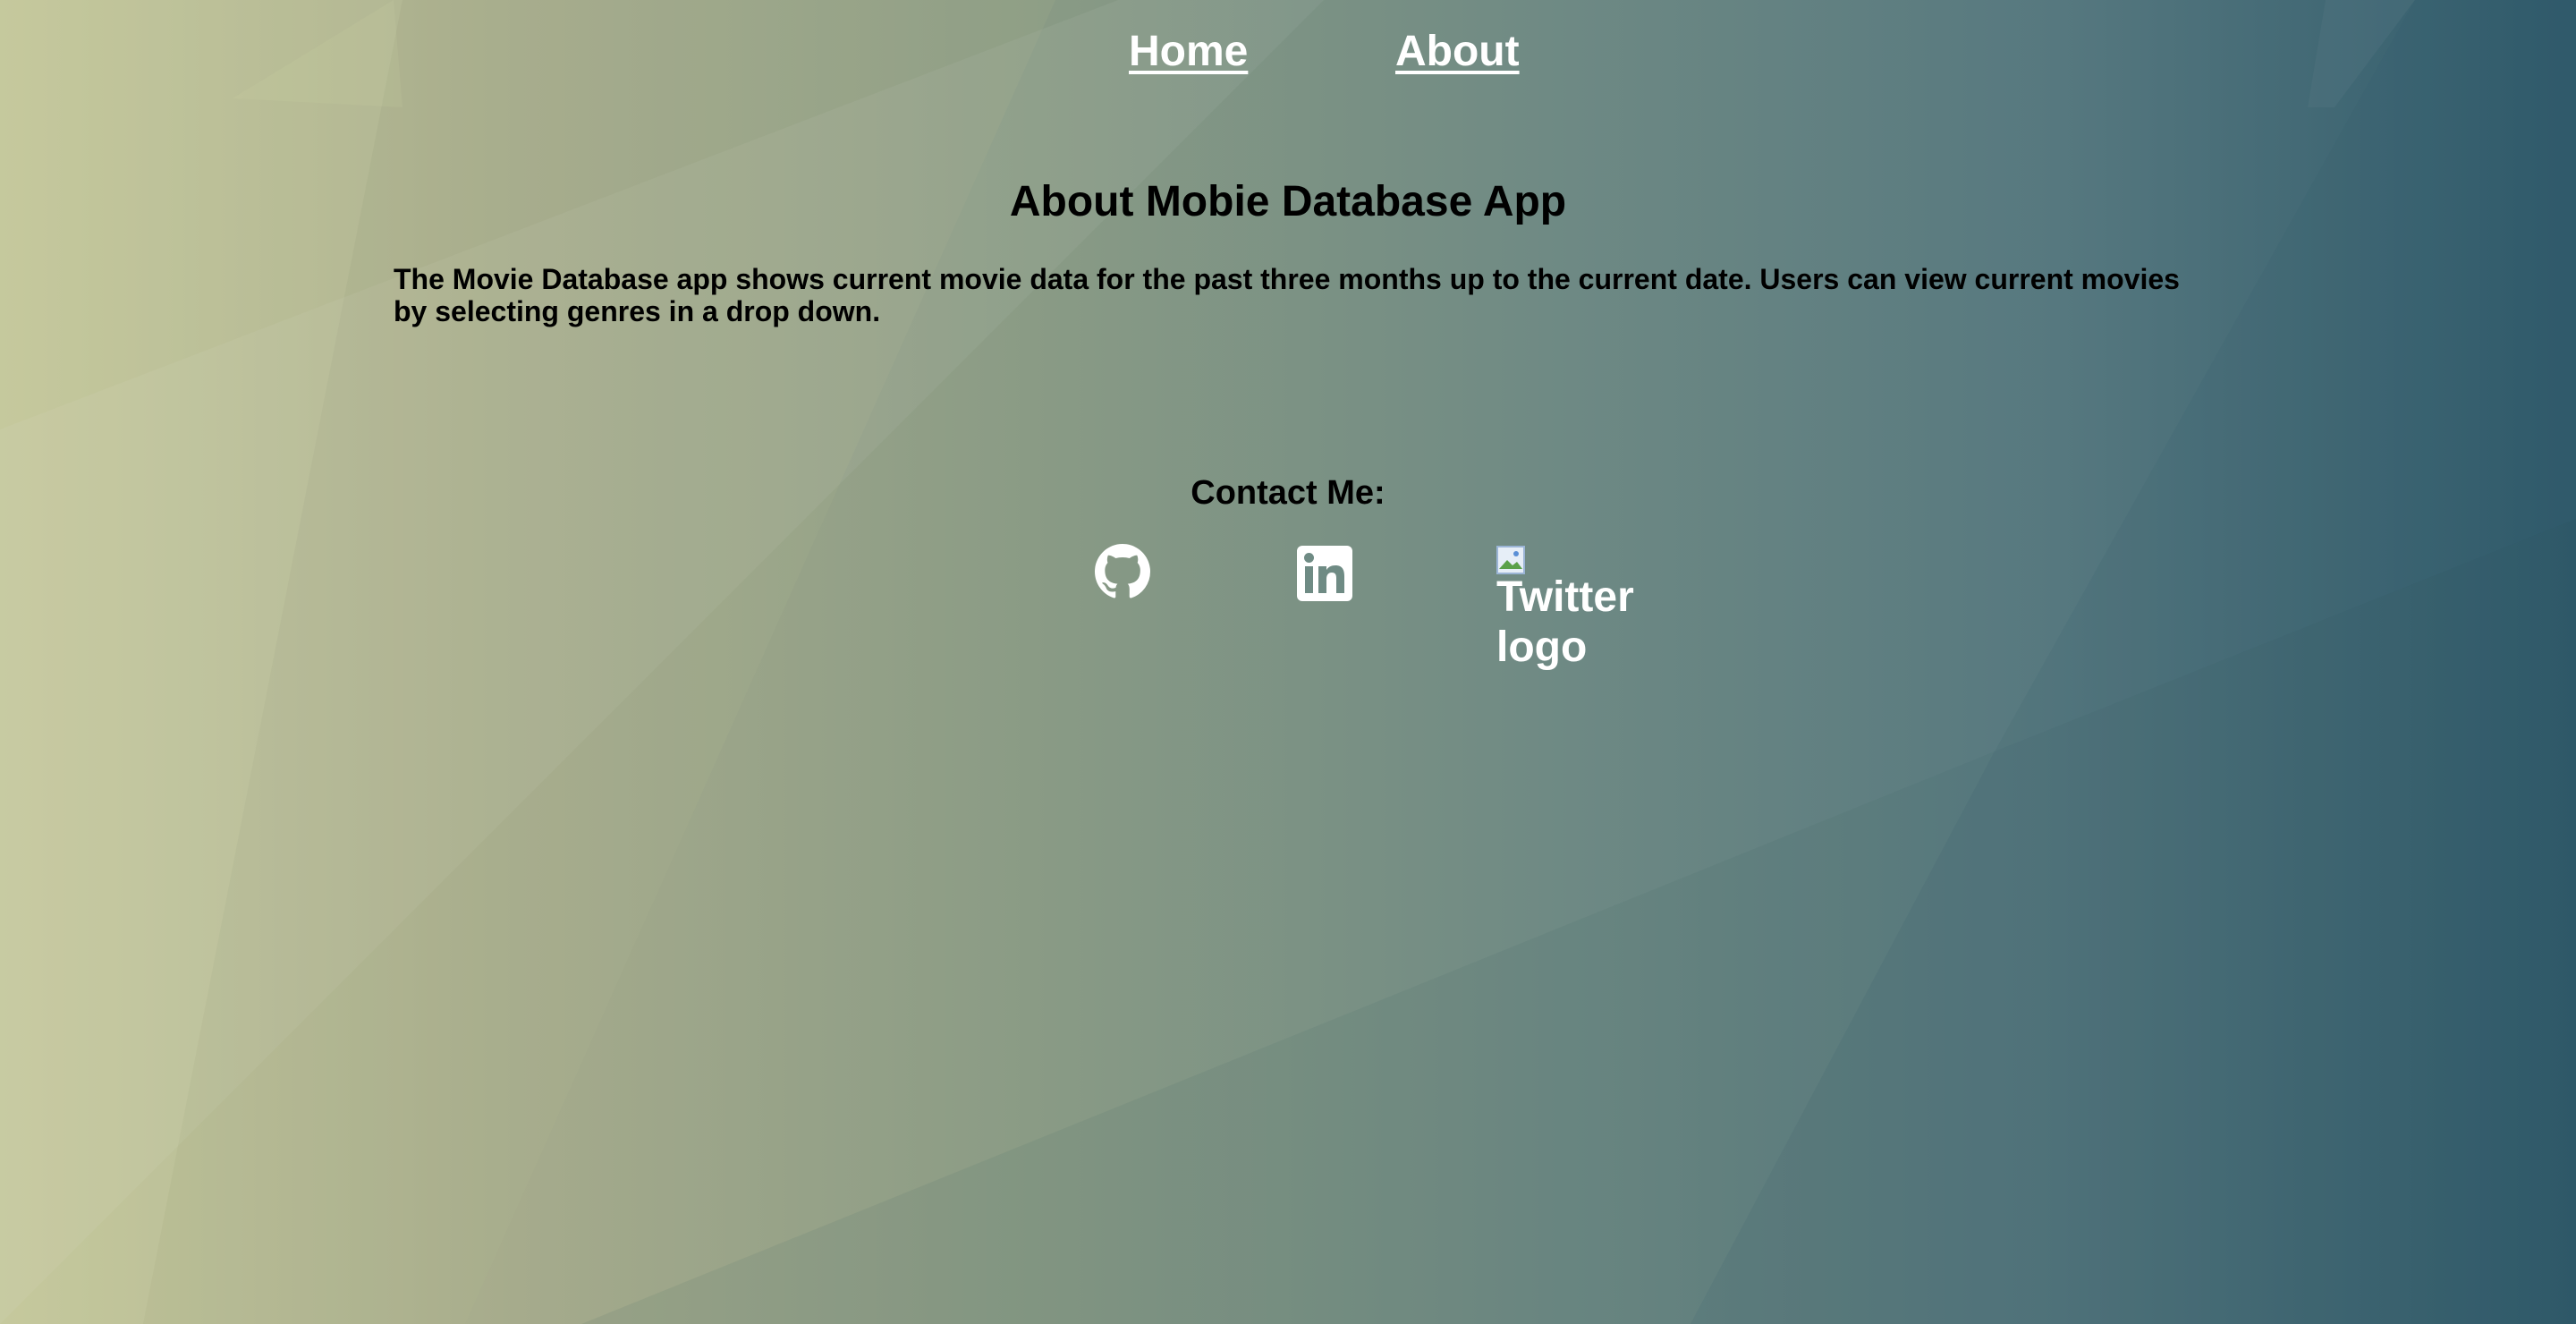 Image resolution: width=2576 pixels, height=1324 pixels. Describe the element at coordinates (1288, 201) in the screenshot. I see `page-title: About Mobie Database App` at that location.